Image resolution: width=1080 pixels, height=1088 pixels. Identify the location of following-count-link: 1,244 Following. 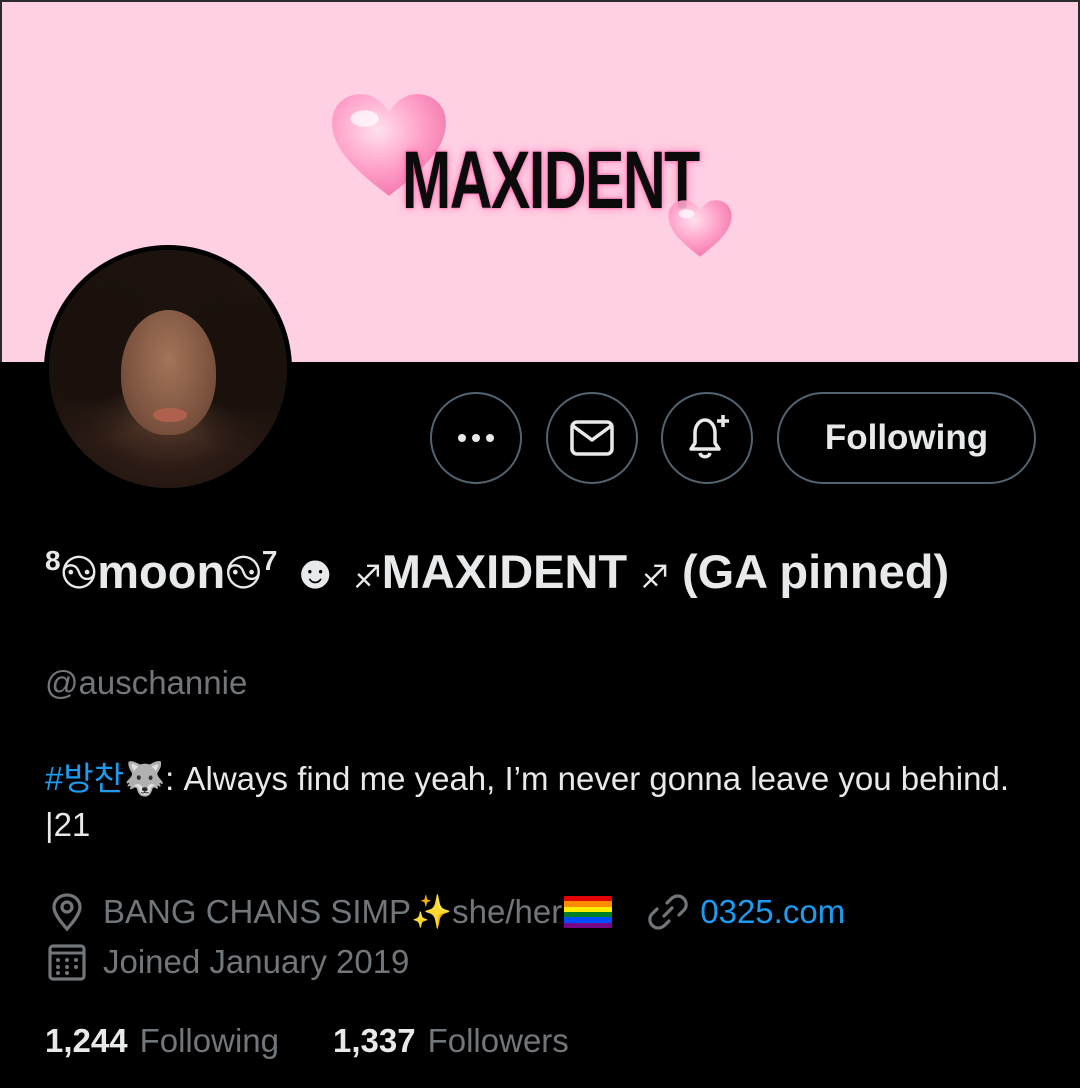
(162, 1041).